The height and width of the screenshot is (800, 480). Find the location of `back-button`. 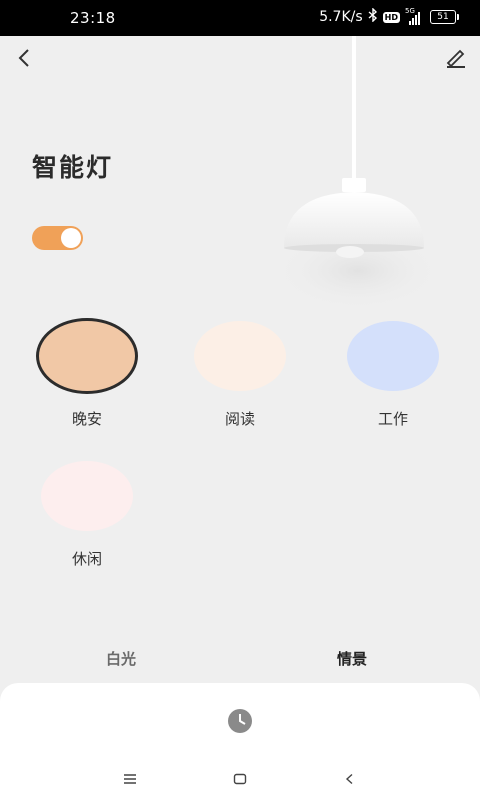

back-button is located at coordinates (24, 58).